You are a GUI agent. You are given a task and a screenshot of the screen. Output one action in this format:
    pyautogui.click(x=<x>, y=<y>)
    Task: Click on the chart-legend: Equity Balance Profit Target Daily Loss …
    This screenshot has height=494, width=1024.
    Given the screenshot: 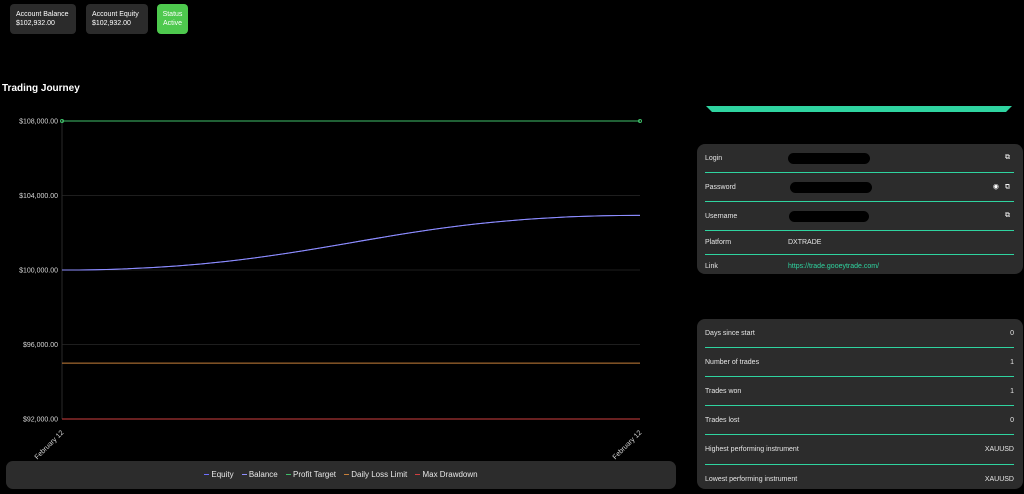 What is the action you would take?
    pyautogui.click(x=341, y=475)
    